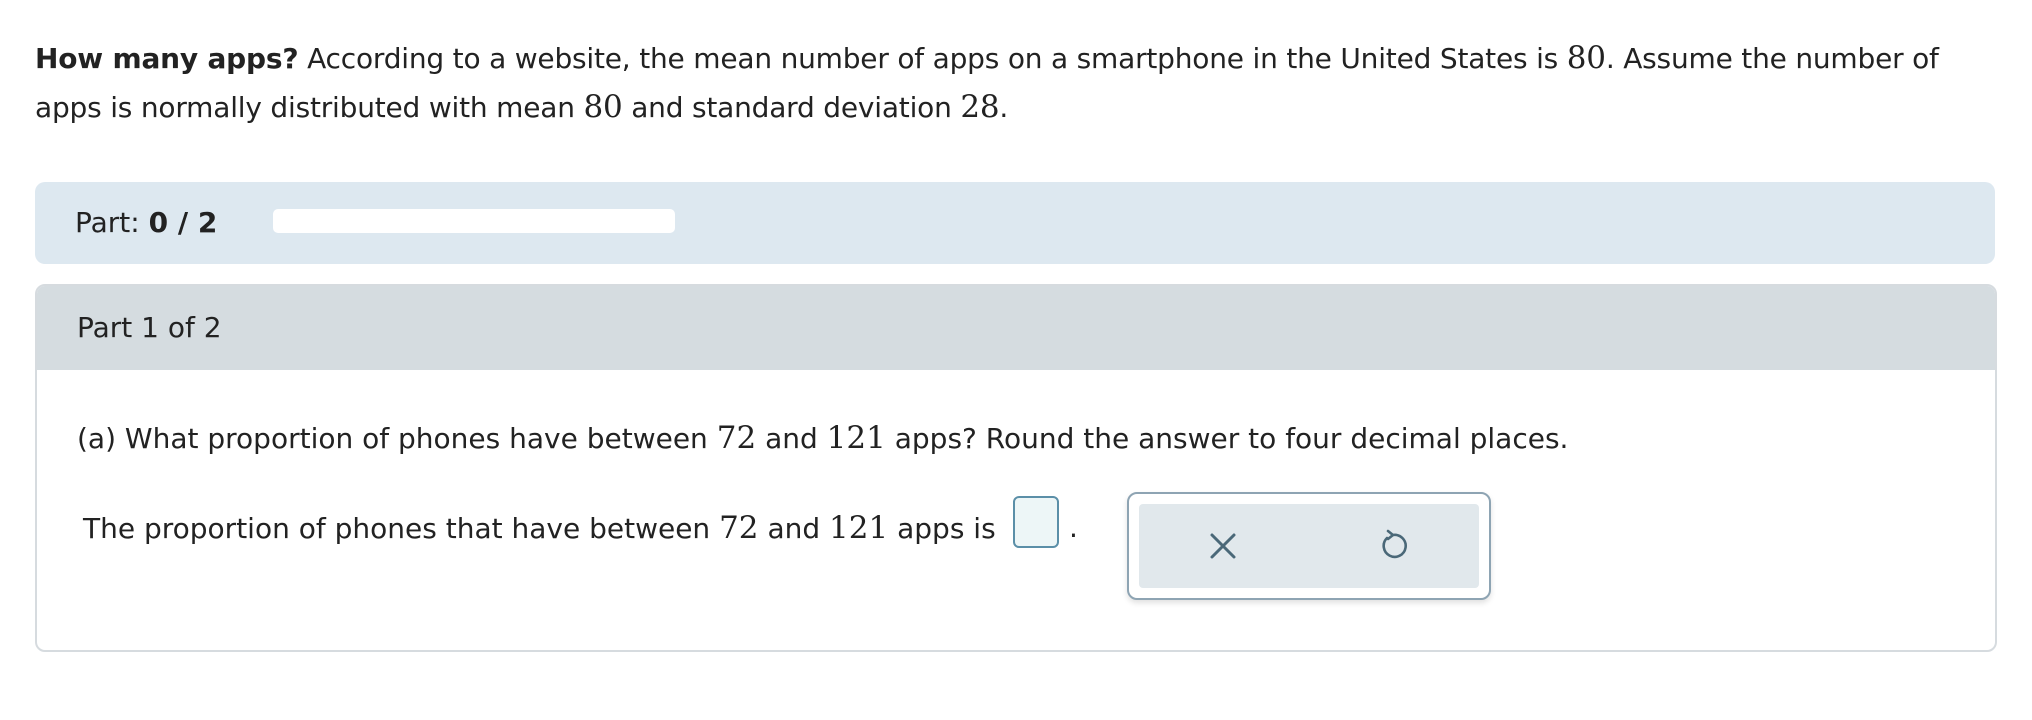 This screenshot has height=720, width=2032. What do you see at coordinates (736, 438) in the screenshot?
I see `question-low: 72` at bounding box center [736, 438].